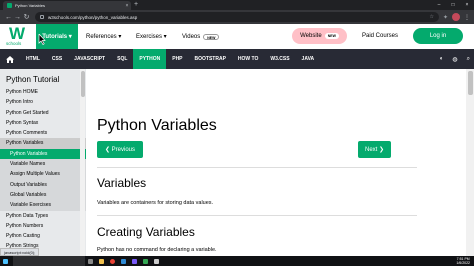 The height and width of the screenshot is (266, 474). I want to click on nav-html: HTML, so click(33, 59).